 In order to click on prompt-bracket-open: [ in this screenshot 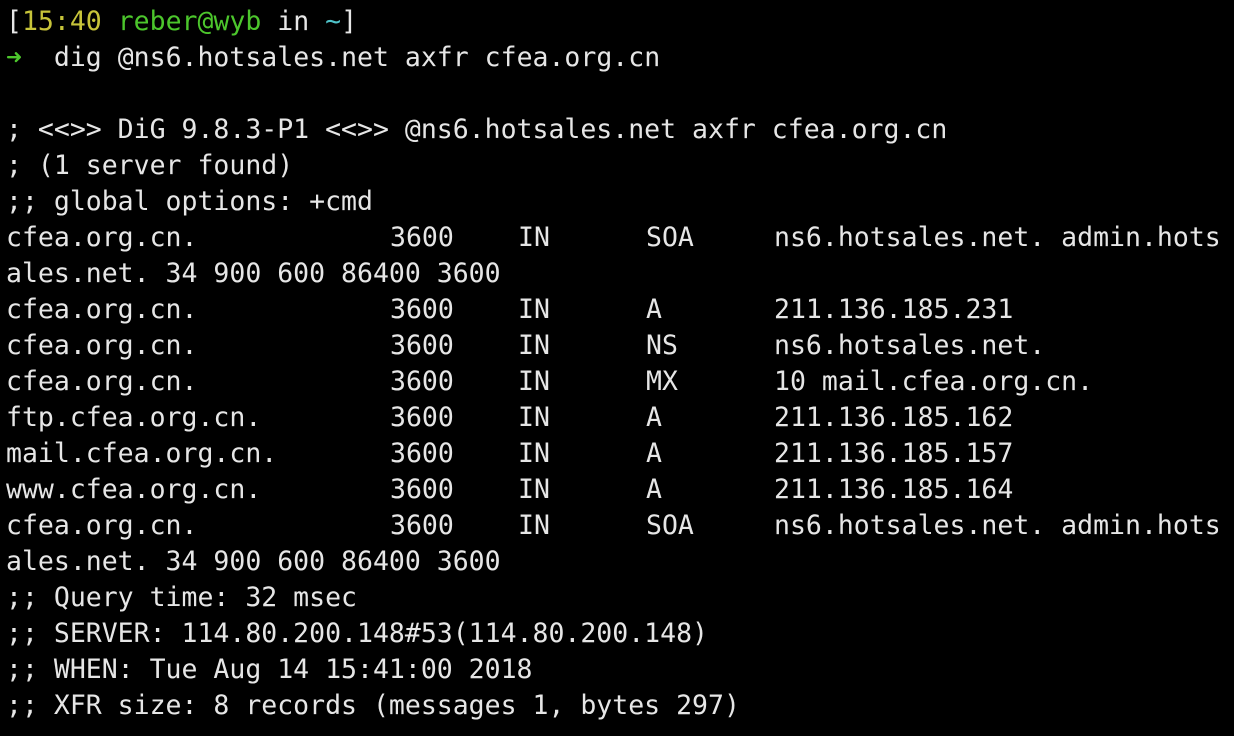, I will do `click(14, 21)`.